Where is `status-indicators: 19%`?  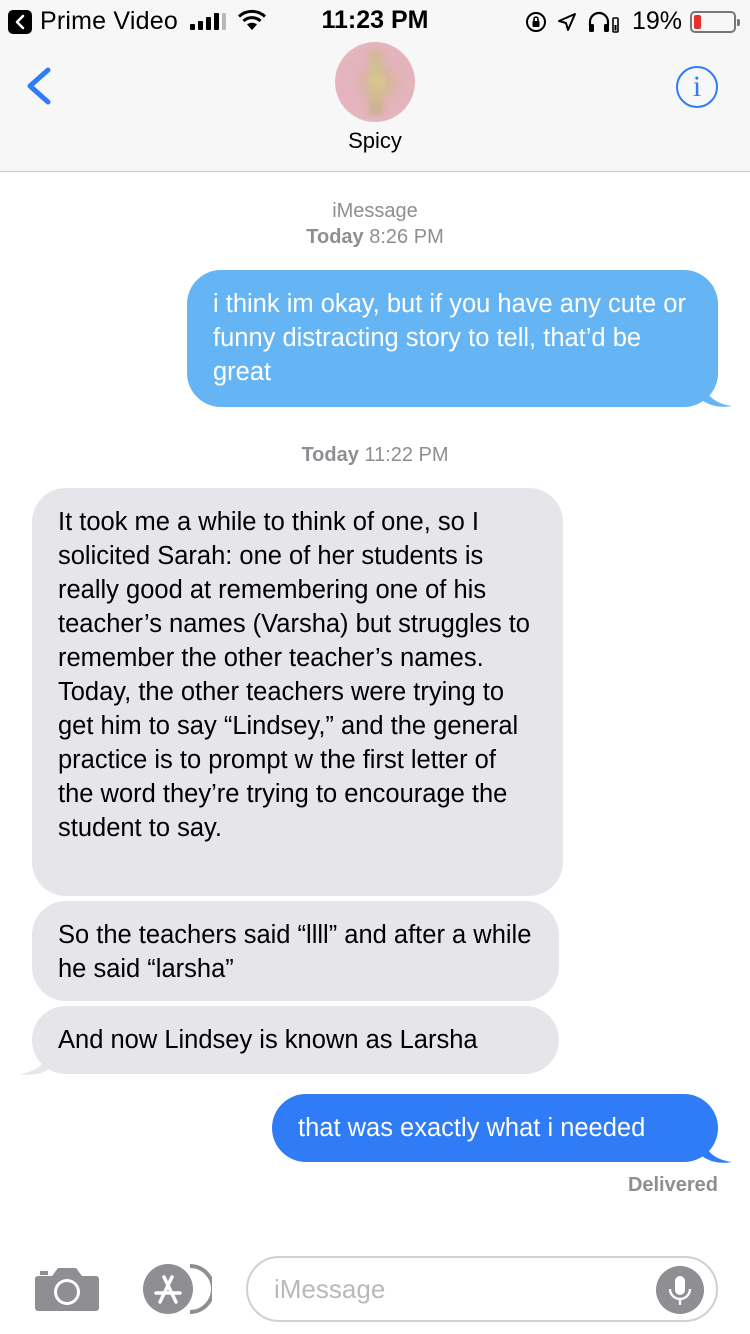
status-indicators: 19% is located at coordinates (632, 21).